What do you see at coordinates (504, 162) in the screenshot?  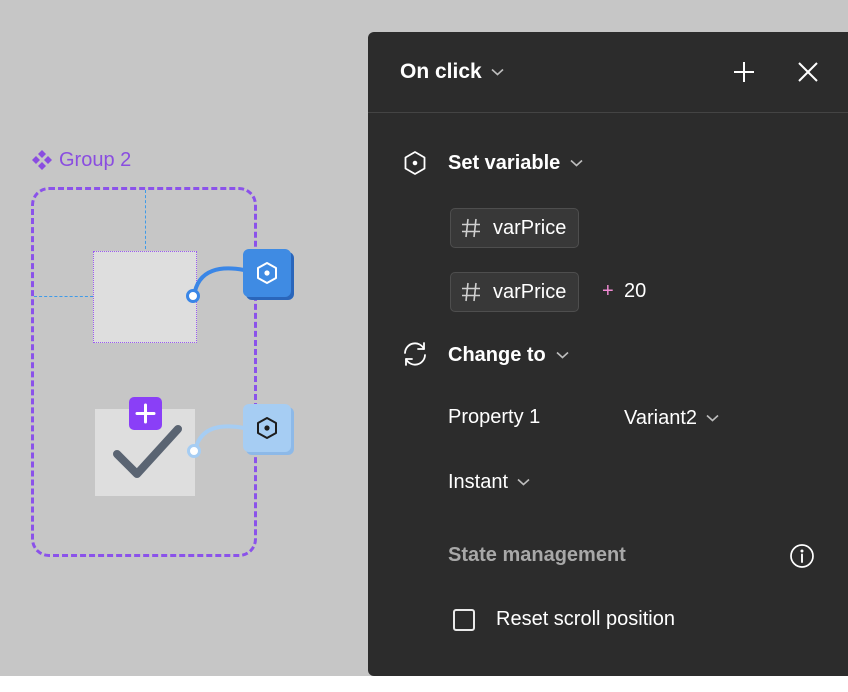 I see `set-variable-title: Set variable` at bounding box center [504, 162].